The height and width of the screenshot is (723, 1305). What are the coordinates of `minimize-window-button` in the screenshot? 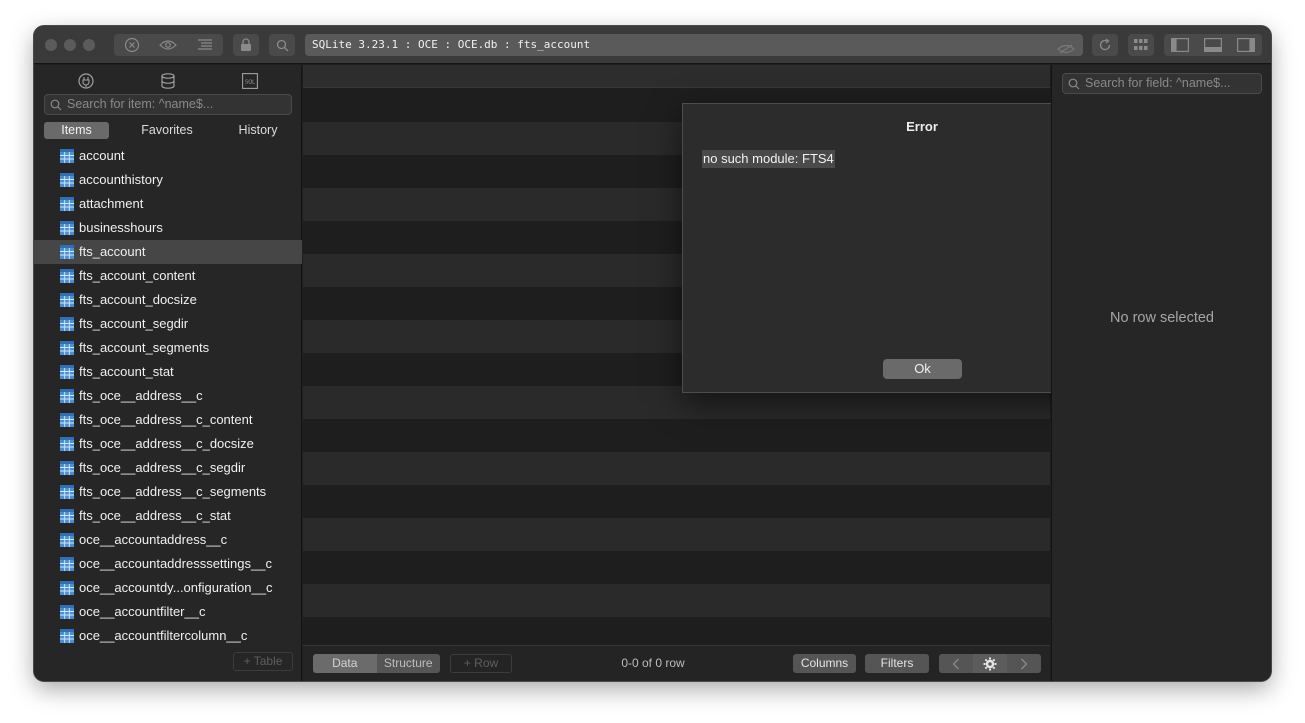 It's located at (70, 45).